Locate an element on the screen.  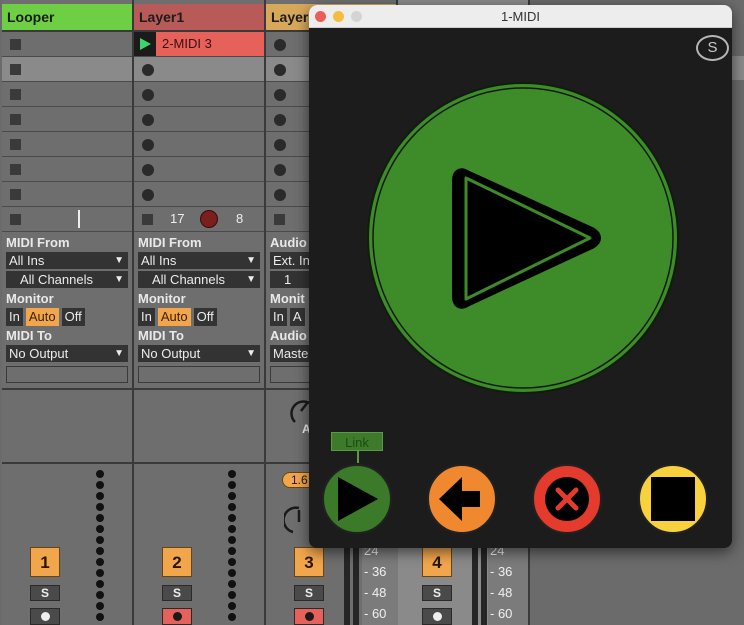
play-button is located at coordinates (357, 499).